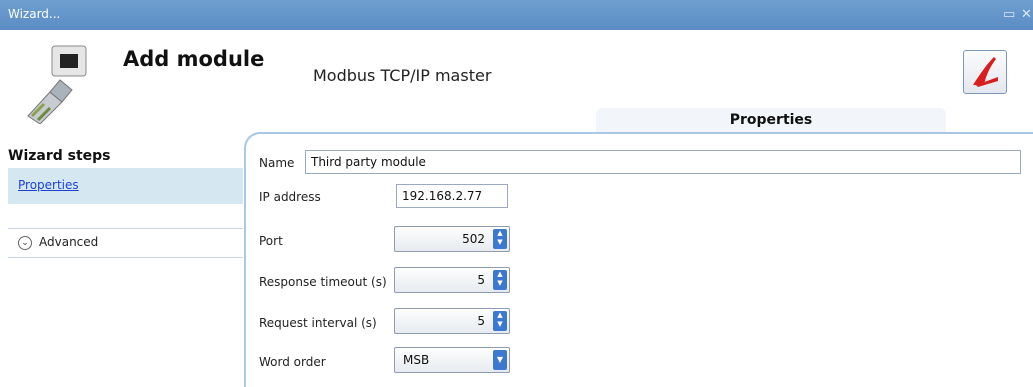  I want to click on tab-properties: Properties, so click(771, 120).